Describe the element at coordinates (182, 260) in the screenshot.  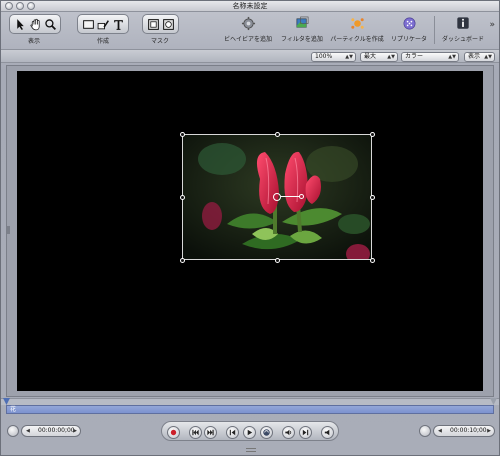
I see `resize-handle-bottom-left` at that location.